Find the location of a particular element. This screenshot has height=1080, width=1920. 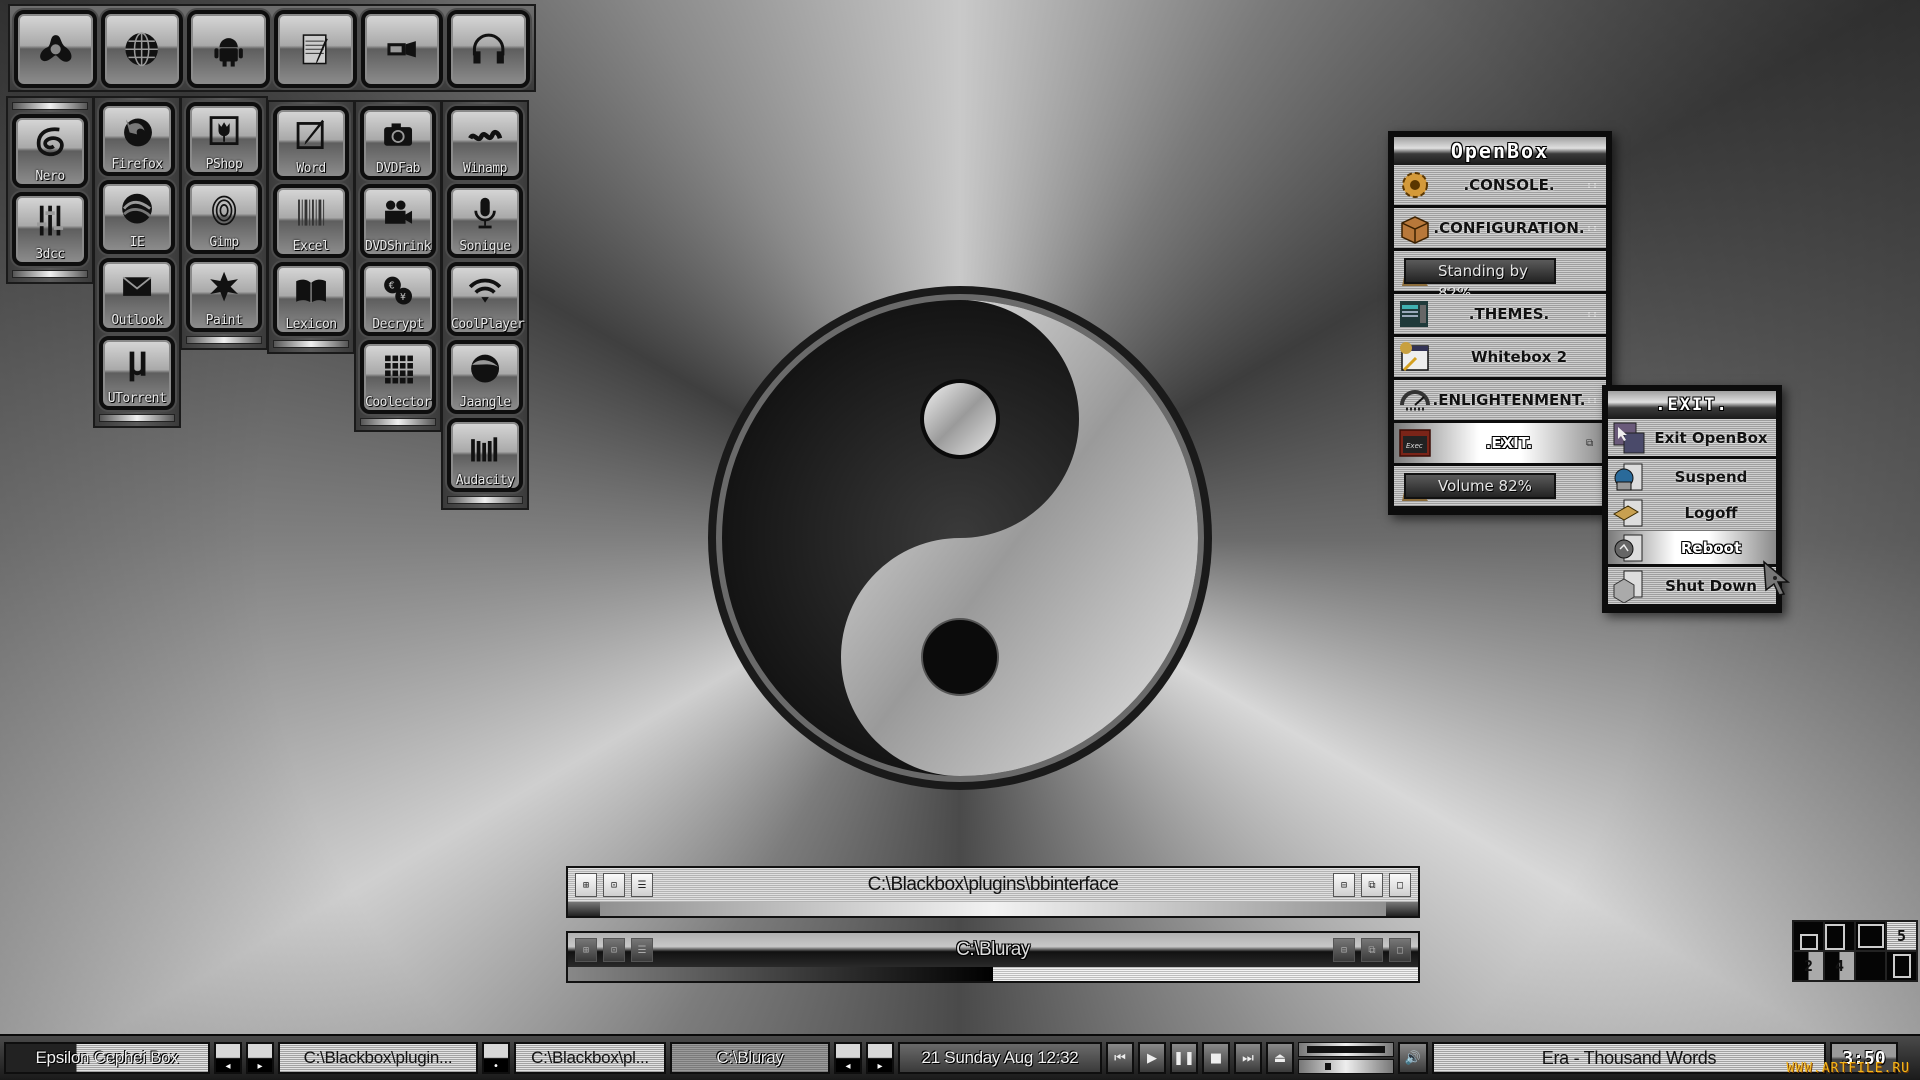

video-launcher is located at coordinates (402, 49).